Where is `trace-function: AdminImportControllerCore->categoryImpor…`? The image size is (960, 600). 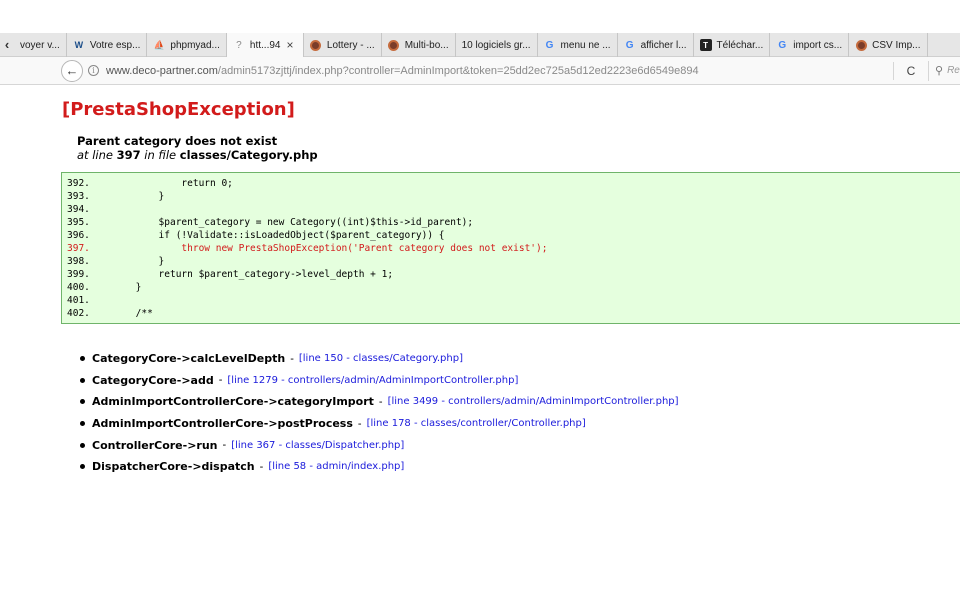 trace-function: AdminImportControllerCore->categoryImpor… is located at coordinates (233, 402).